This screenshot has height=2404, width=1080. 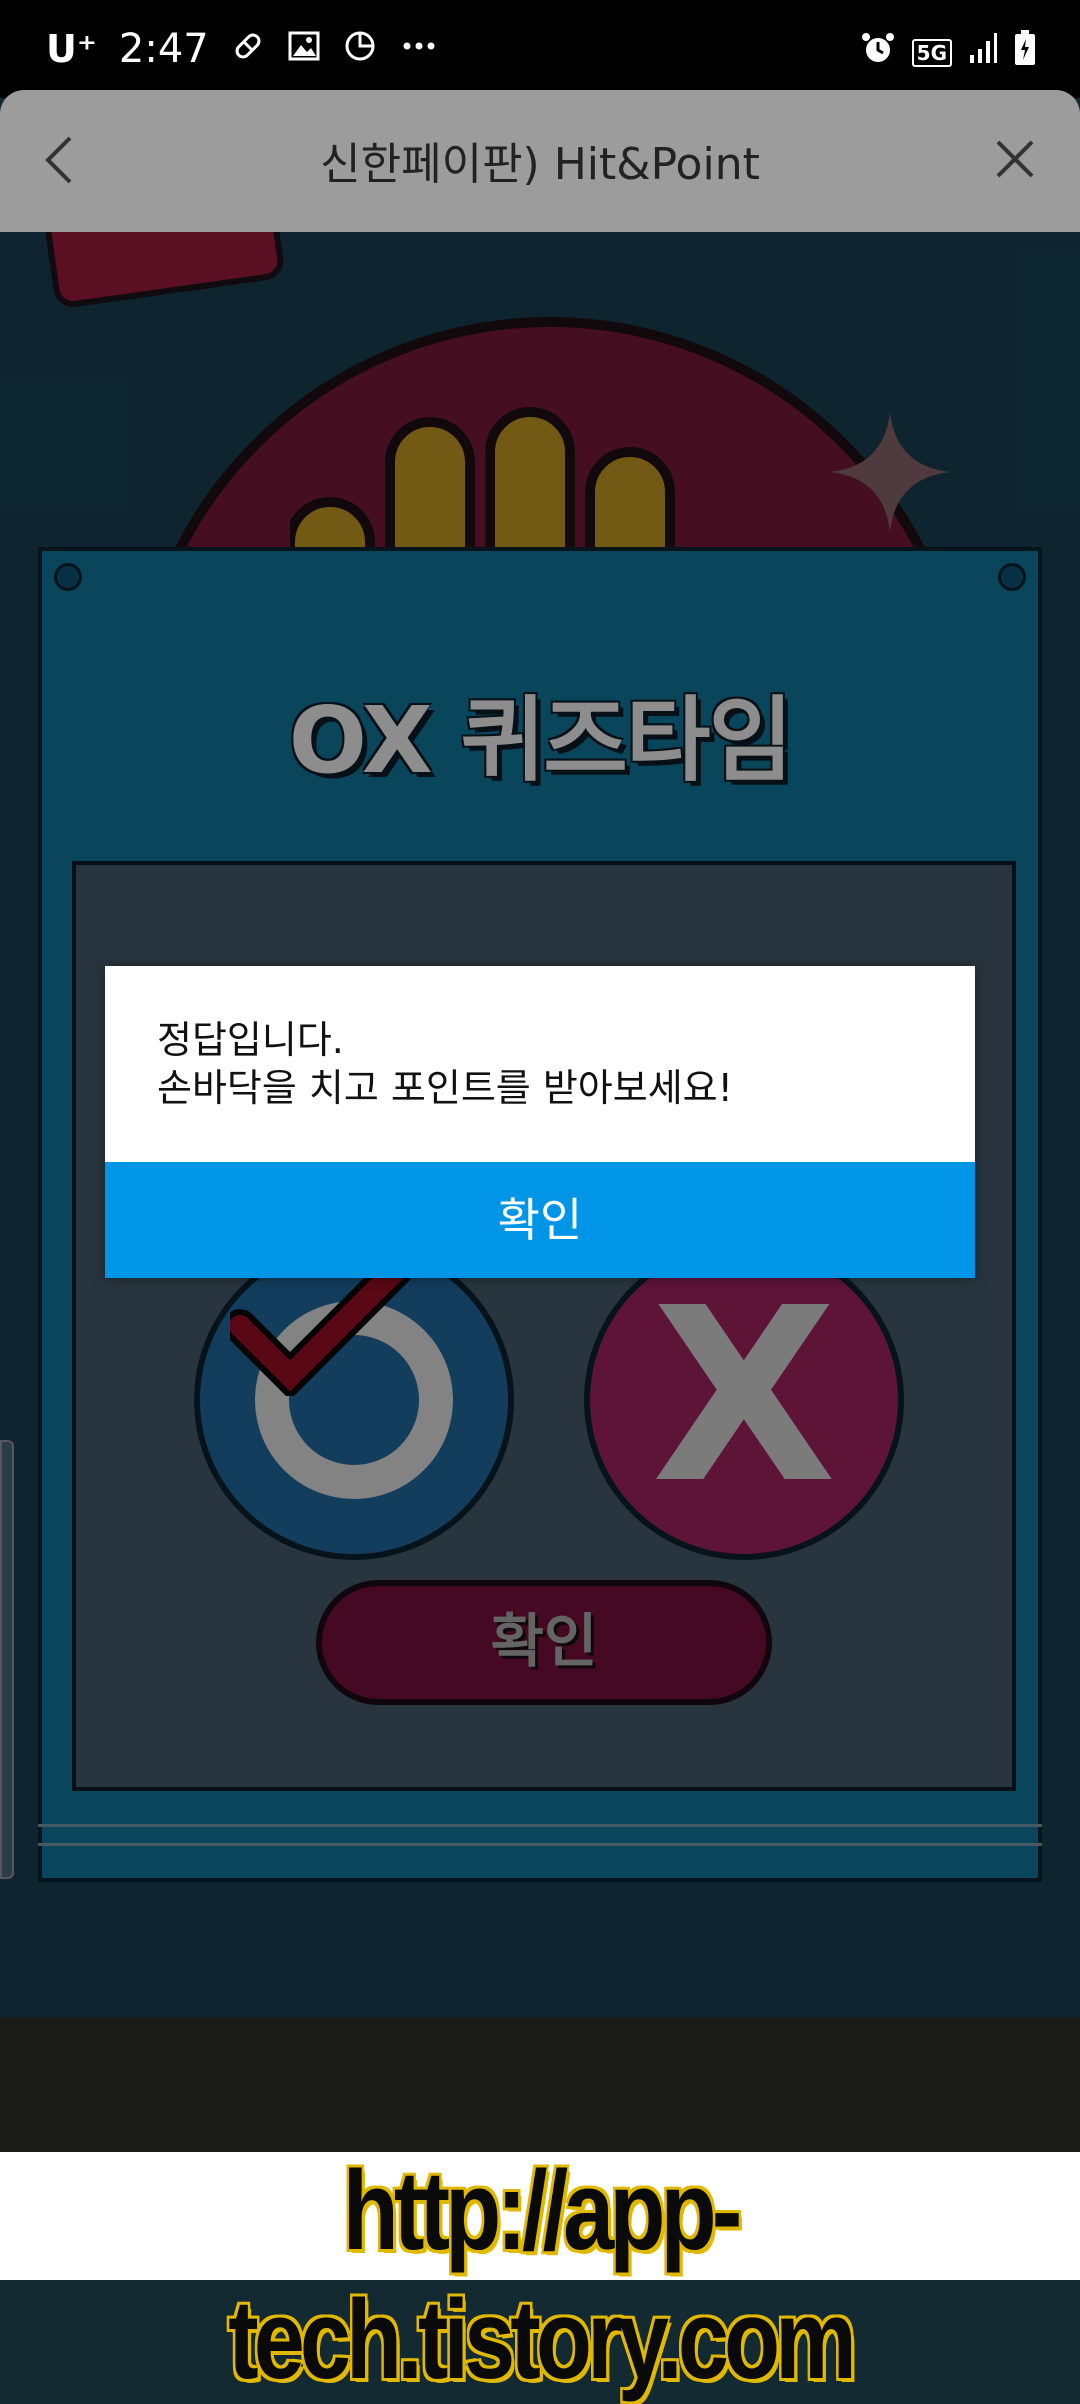 What do you see at coordinates (360, 49) in the screenshot?
I see `pie-chart-icon` at bounding box center [360, 49].